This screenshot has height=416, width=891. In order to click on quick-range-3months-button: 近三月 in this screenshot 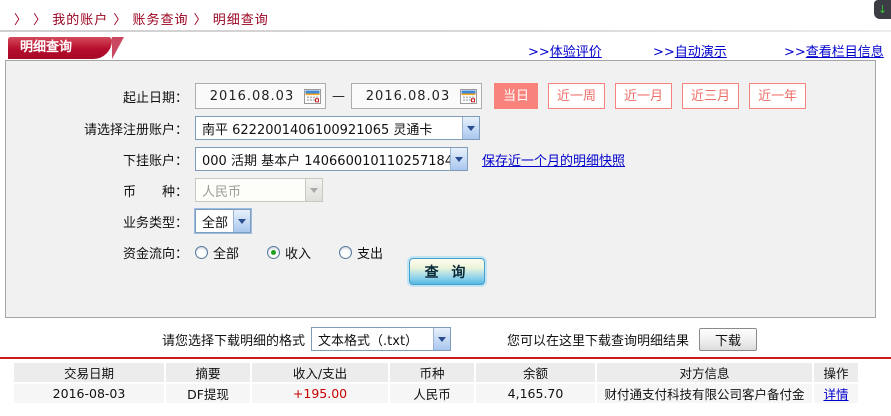, I will do `click(711, 96)`.